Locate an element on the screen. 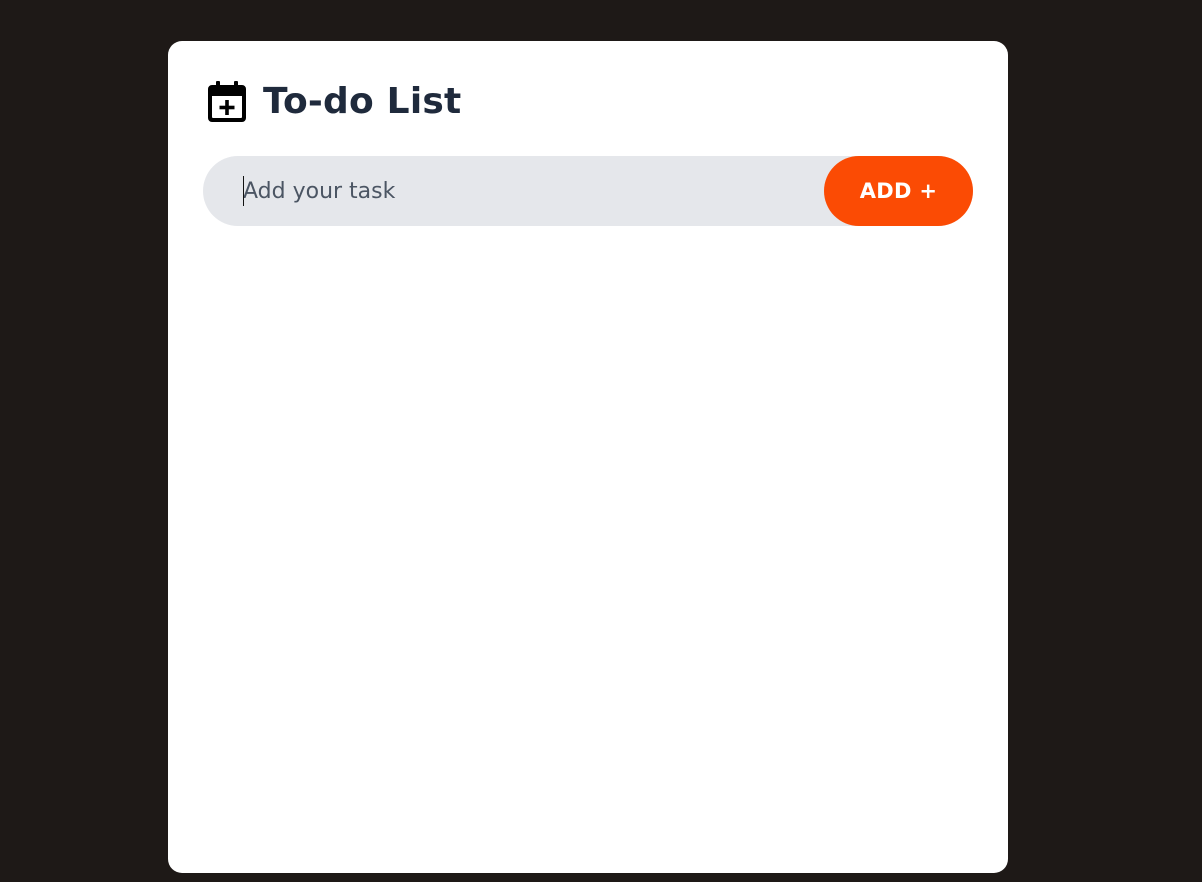 The image size is (1202, 882). card-header: To-do List is located at coordinates (334, 102).